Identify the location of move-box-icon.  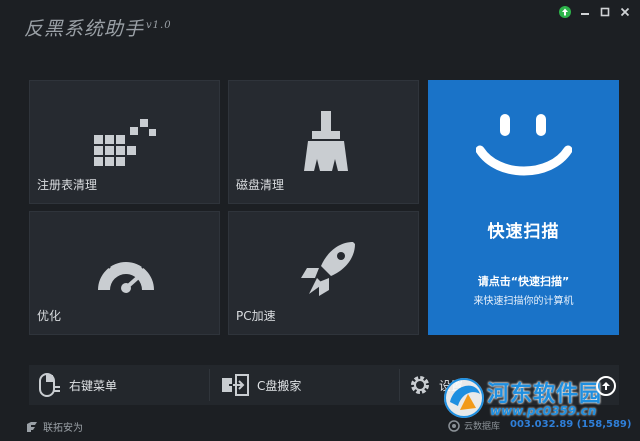
(235, 385).